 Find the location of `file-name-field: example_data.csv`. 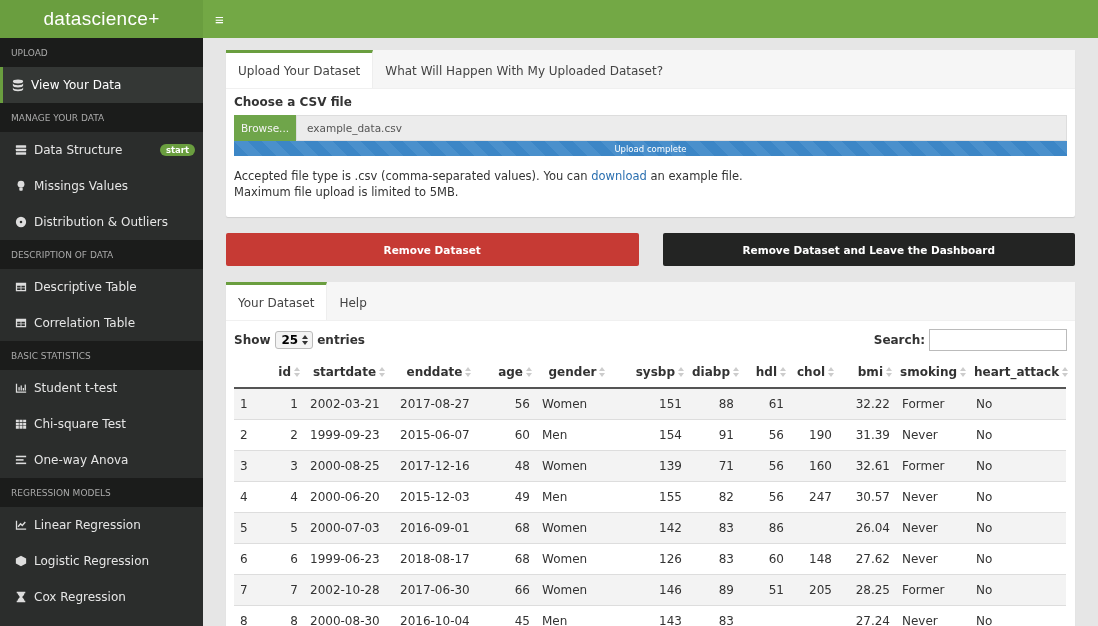

file-name-field: example_data.csv is located at coordinates (681, 128).